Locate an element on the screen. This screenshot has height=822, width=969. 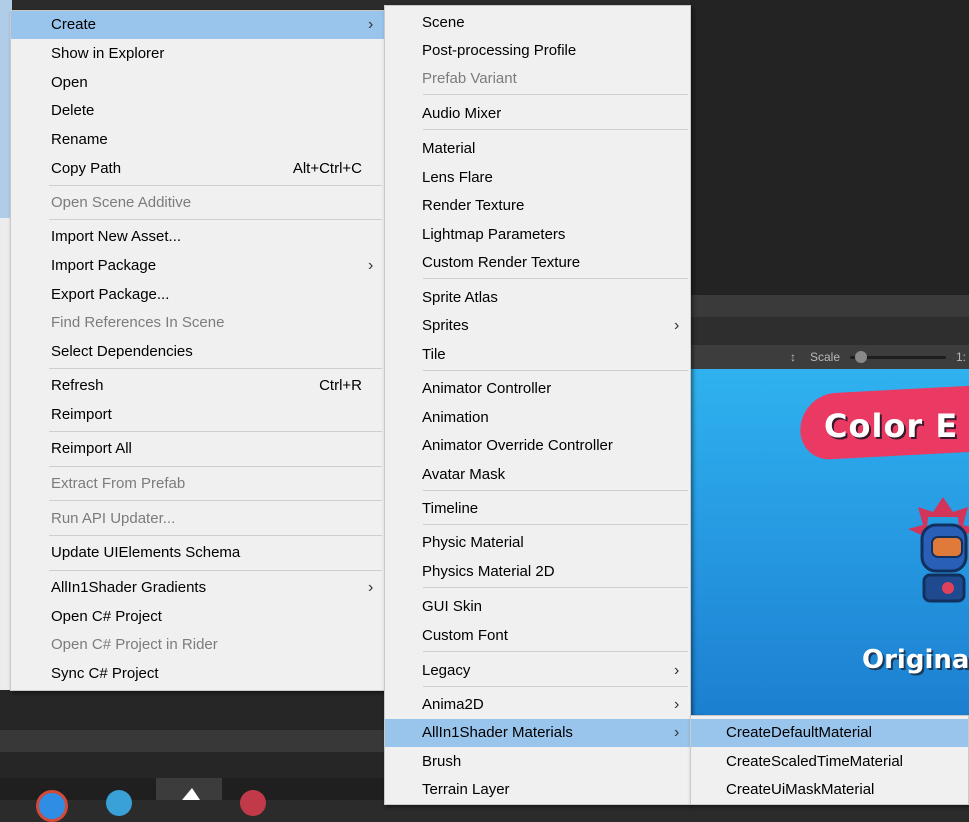
game-app-icon is located at coordinates (253, 803).